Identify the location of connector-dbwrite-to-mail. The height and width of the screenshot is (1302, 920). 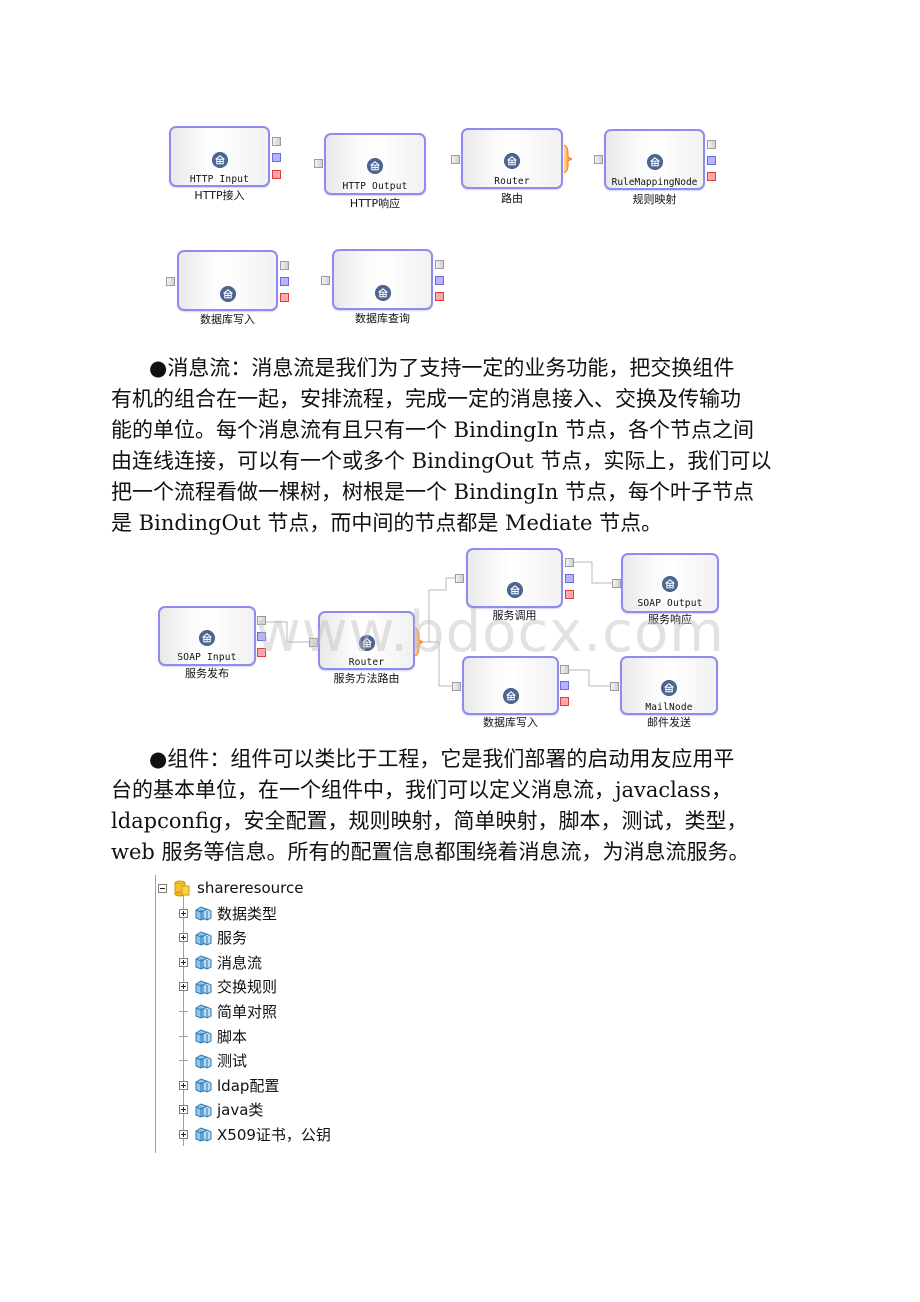
(587, 678).